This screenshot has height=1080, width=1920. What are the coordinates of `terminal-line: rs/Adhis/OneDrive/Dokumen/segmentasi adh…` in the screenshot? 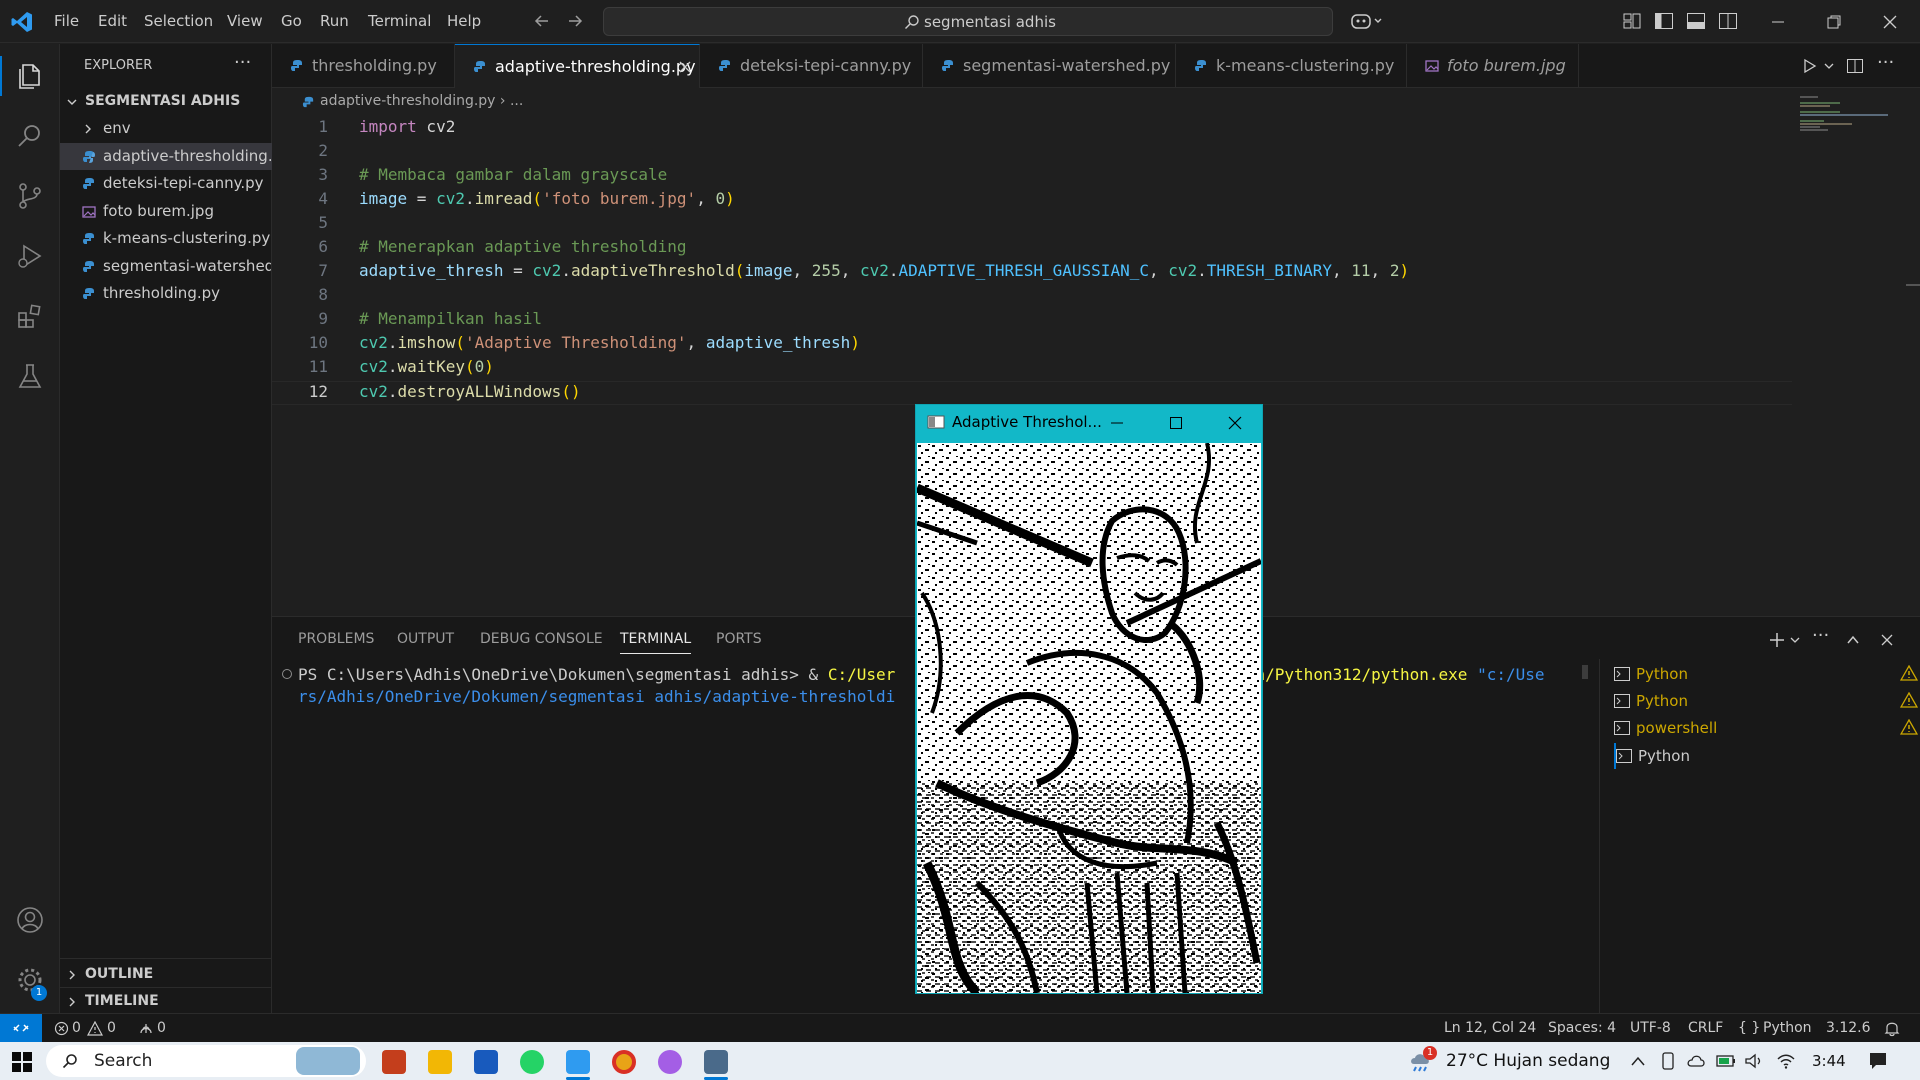 It's located at (596, 696).